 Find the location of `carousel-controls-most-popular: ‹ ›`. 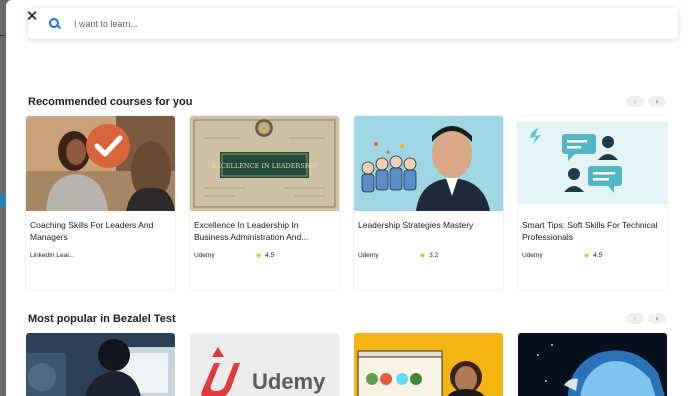

carousel-controls-most-popular: ‹ › is located at coordinates (646, 318).